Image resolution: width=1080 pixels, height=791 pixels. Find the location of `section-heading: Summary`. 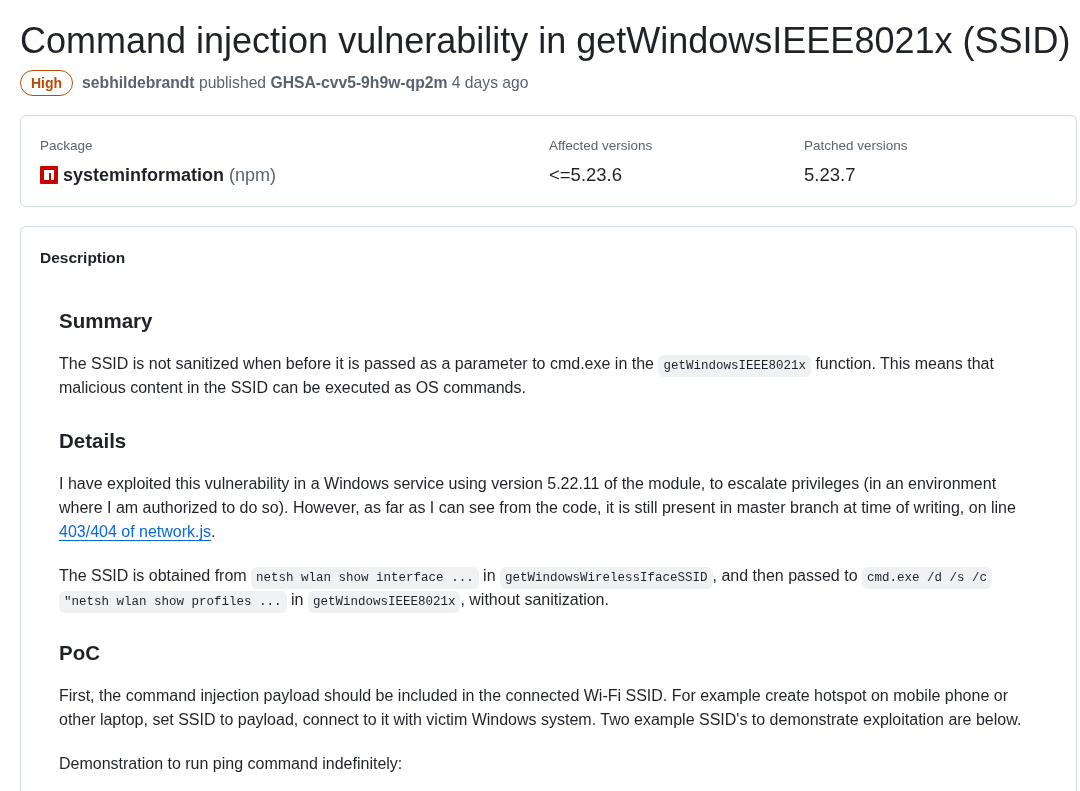

section-heading: Summary is located at coordinates (106, 321).